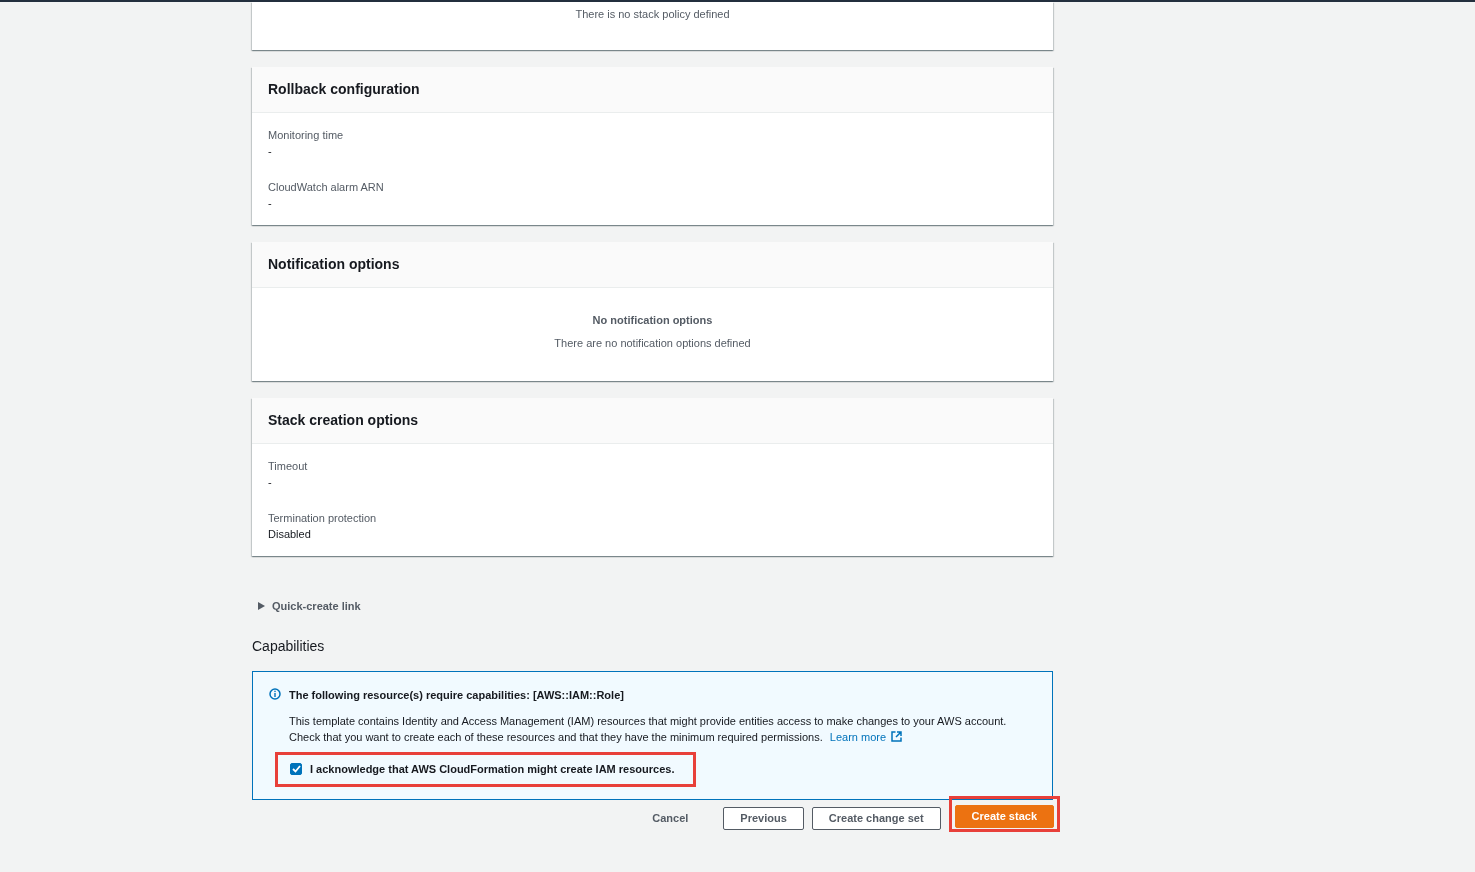 The image size is (1475, 872). I want to click on field-label: Monitoring time, so click(306, 135).